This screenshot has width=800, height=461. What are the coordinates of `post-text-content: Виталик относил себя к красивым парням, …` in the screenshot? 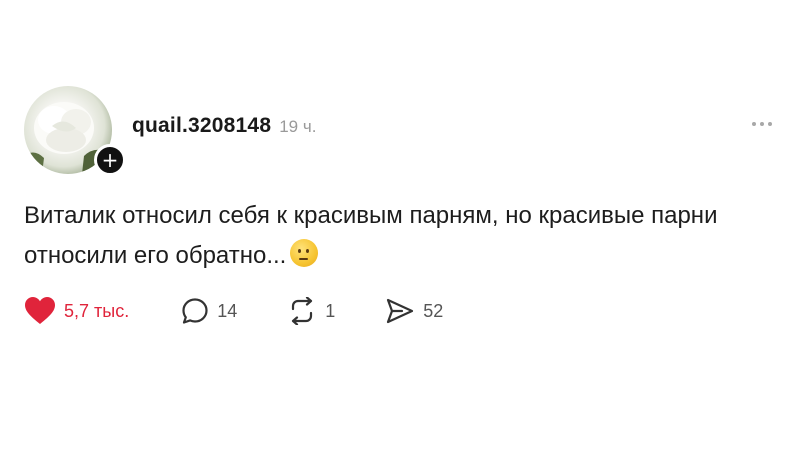 It's located at (371, 235).